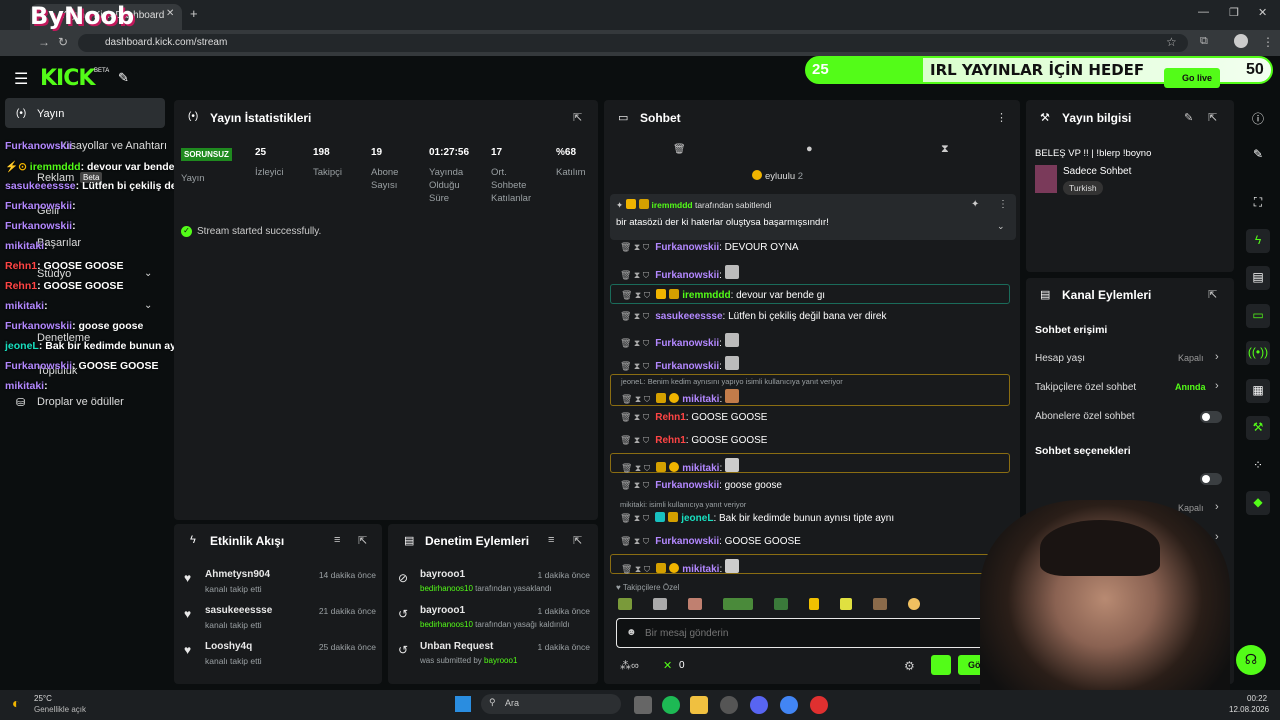 The width and height of the screenshot is (1280, 720). What do you see at coordinates (810, 486) in the screenshot?
I see `chat-message: 🗑 ⧗ ⛉ Furkanowskii: goose goose` at bounding box center [810, 486].